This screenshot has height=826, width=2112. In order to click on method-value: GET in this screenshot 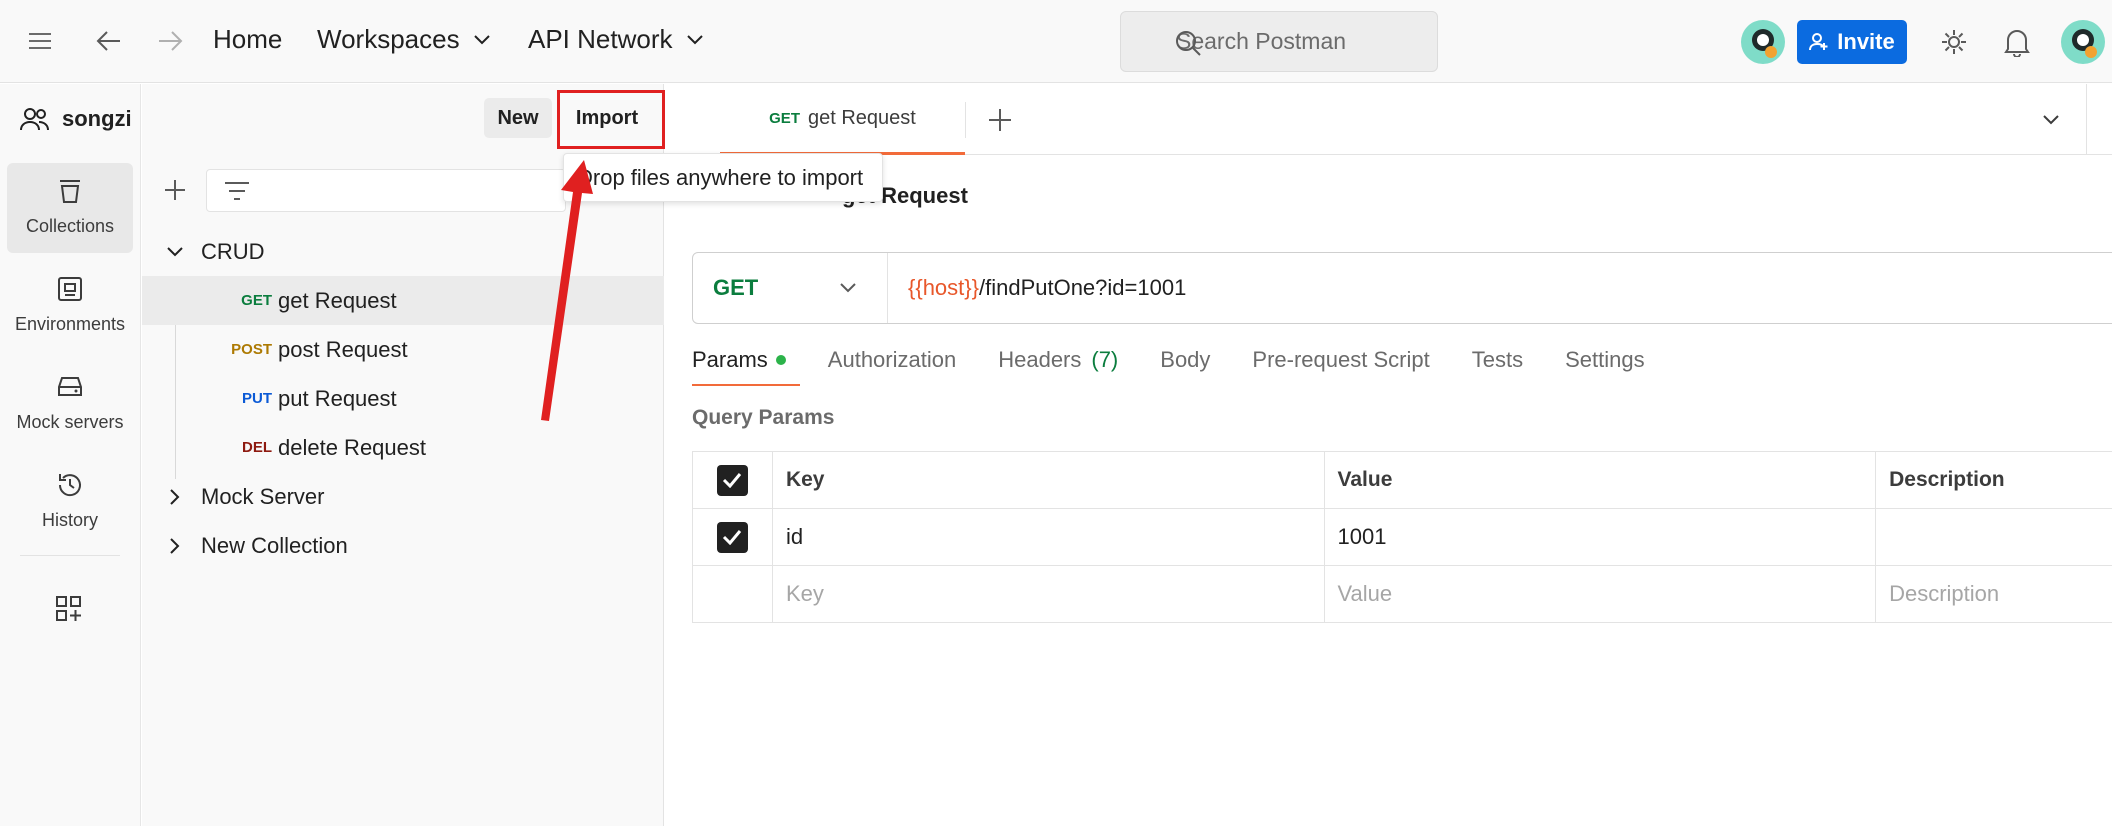, I will do `click(736, 287)`.